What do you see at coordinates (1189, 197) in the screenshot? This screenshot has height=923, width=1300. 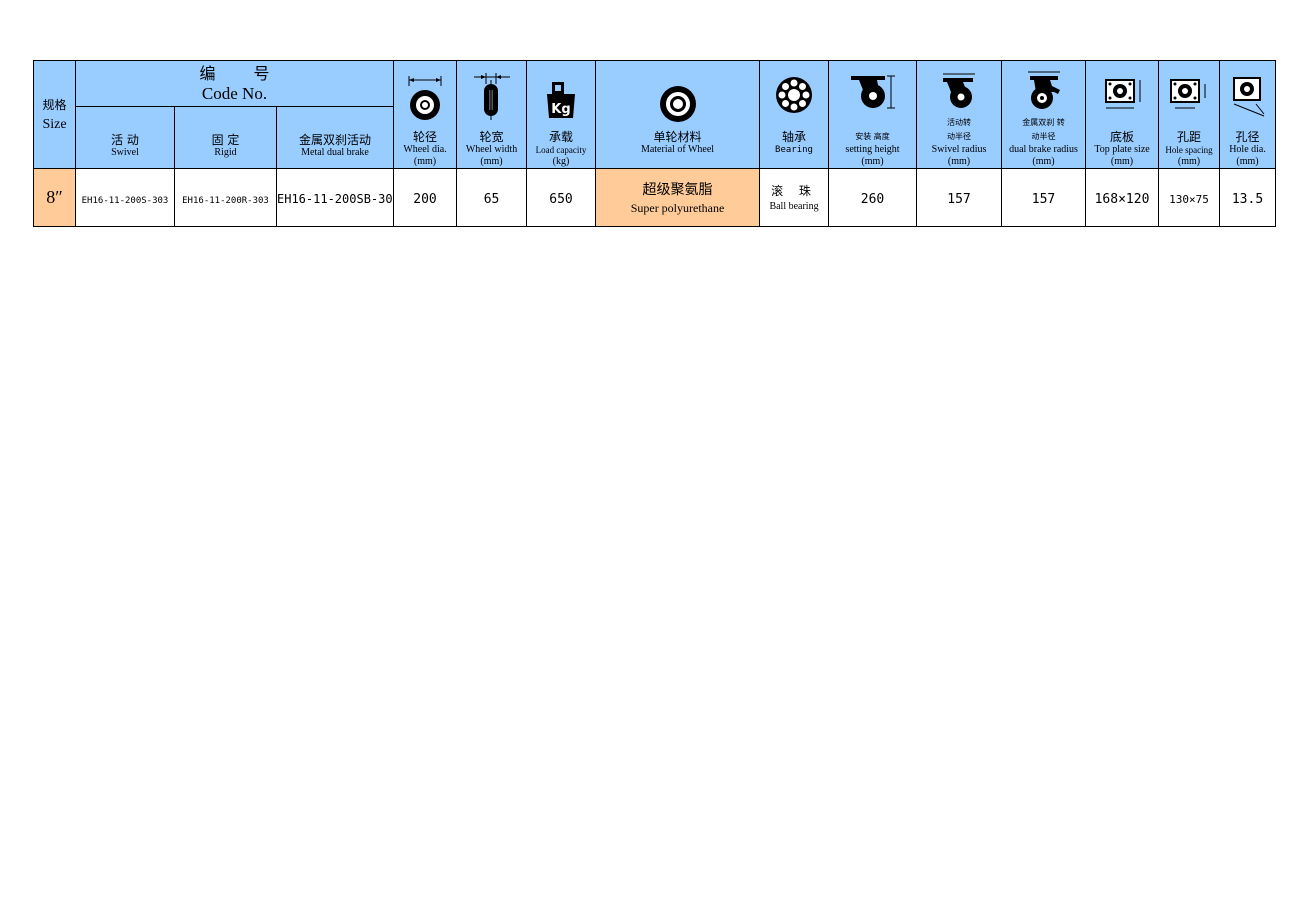 I see `hole-spacing-cell: 130×75` at bounding box center [1189, 197].